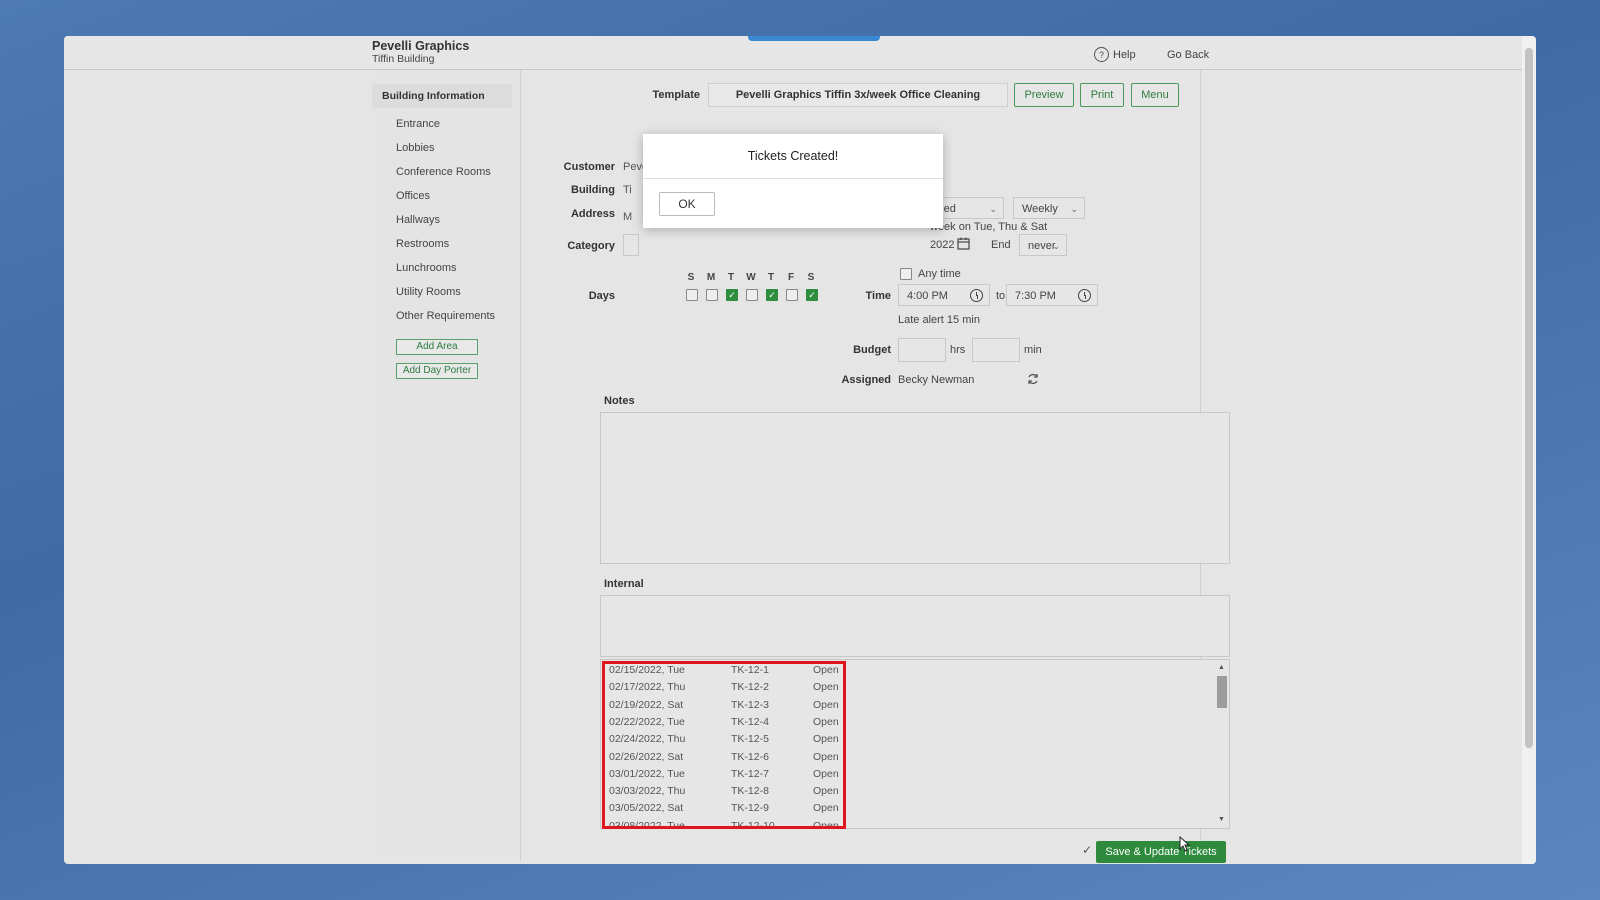 Image resolution: width=1600 pixels, height=900 pixels. I want to click on address-value: M, so click(628, 217).